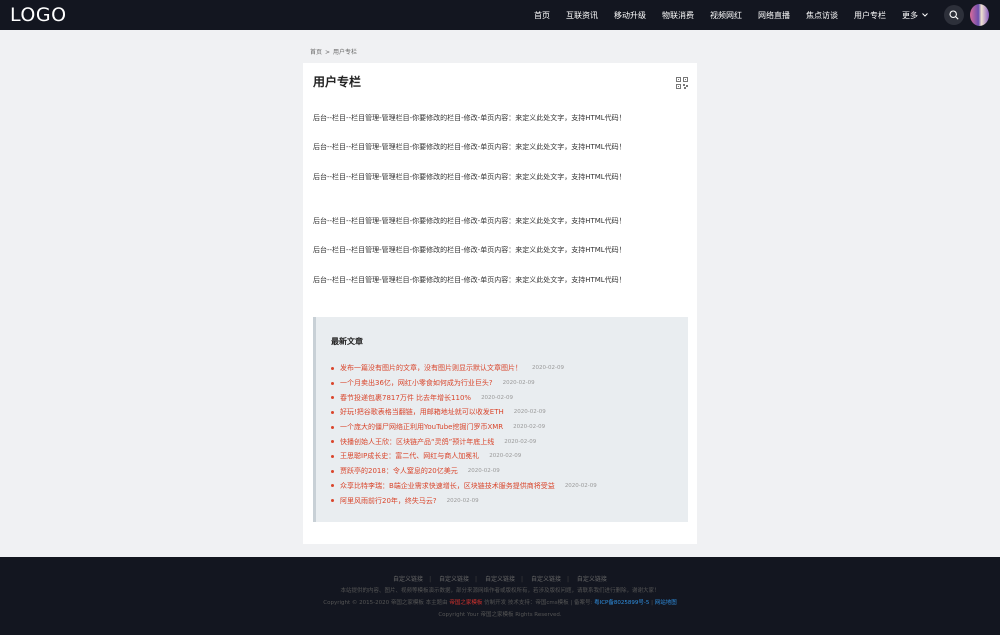  Describe the element at coordinates (399, 471) in the screenshot. I see `article-link: 贾跃亭的2018：令人窒息的20亿美元` at that location.